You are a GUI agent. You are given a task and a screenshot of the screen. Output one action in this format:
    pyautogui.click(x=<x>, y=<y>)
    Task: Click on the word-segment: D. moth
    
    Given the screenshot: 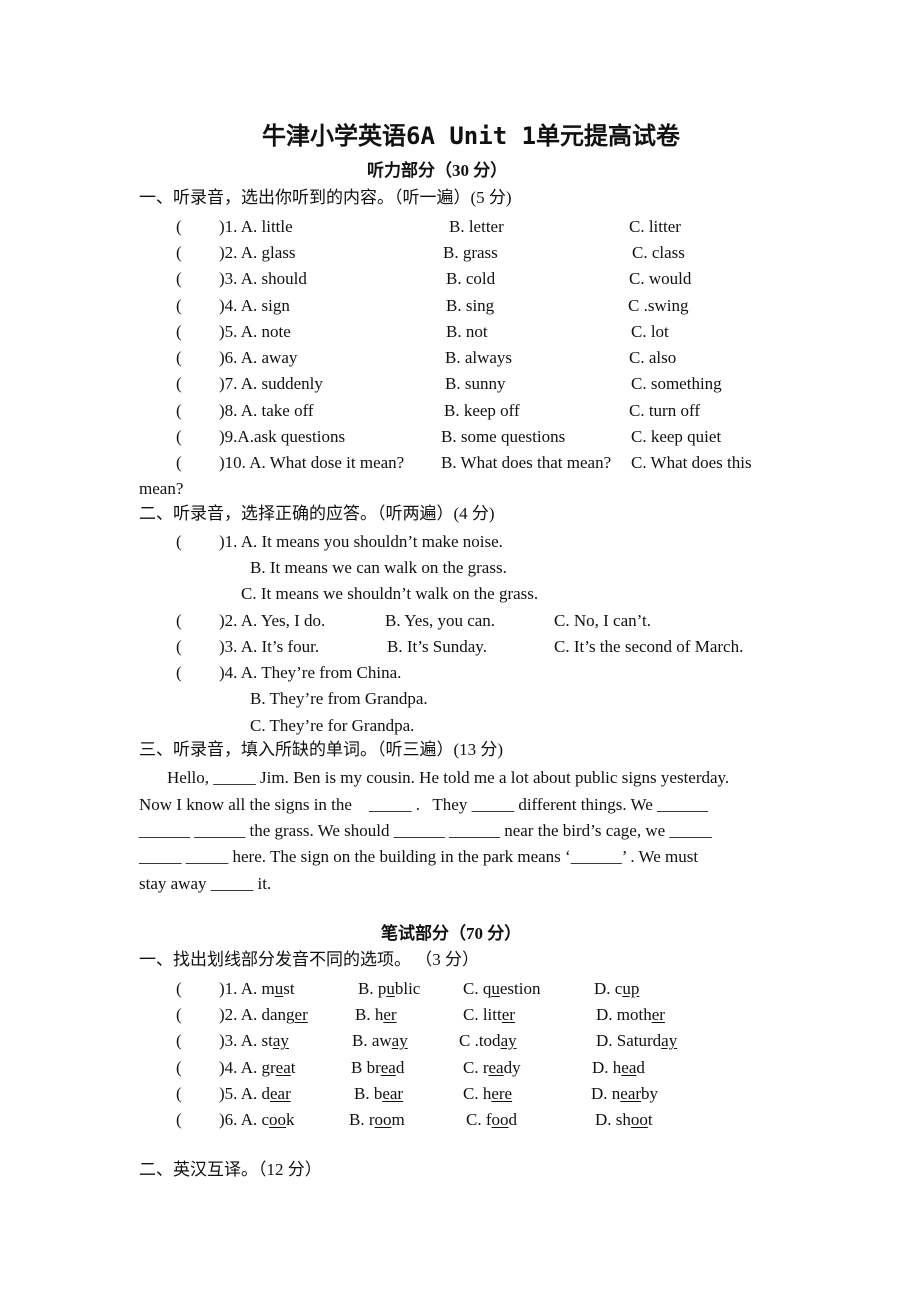 What is the action you would take?
    pyautogui.click(x=624, y=1014)
    